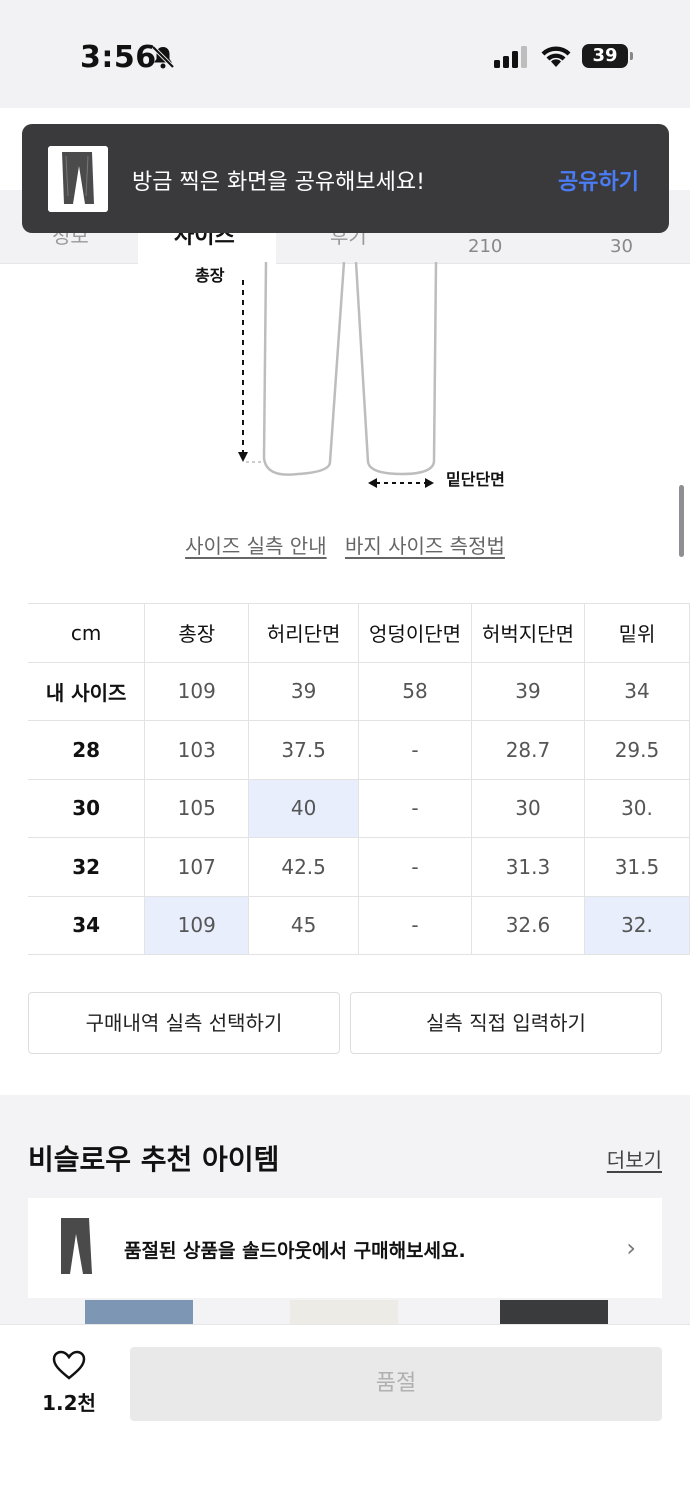 The height and width of the screenshot is (1500, 690). I want to click on soldout-product-image, so click(76, 1247).